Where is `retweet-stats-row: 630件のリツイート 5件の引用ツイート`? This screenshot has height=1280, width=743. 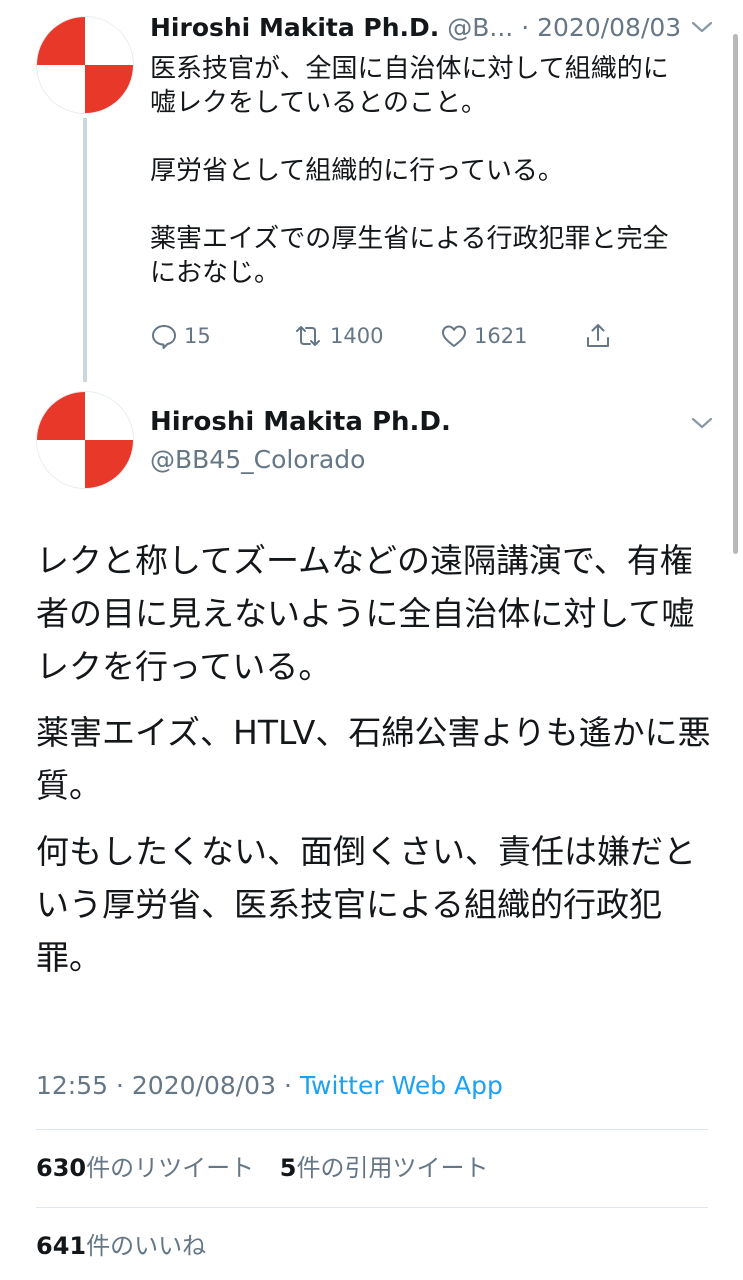
retweet-stats-row: 630件のリツイート 5件の引用ツイート is located at coordinates (271, 1168).